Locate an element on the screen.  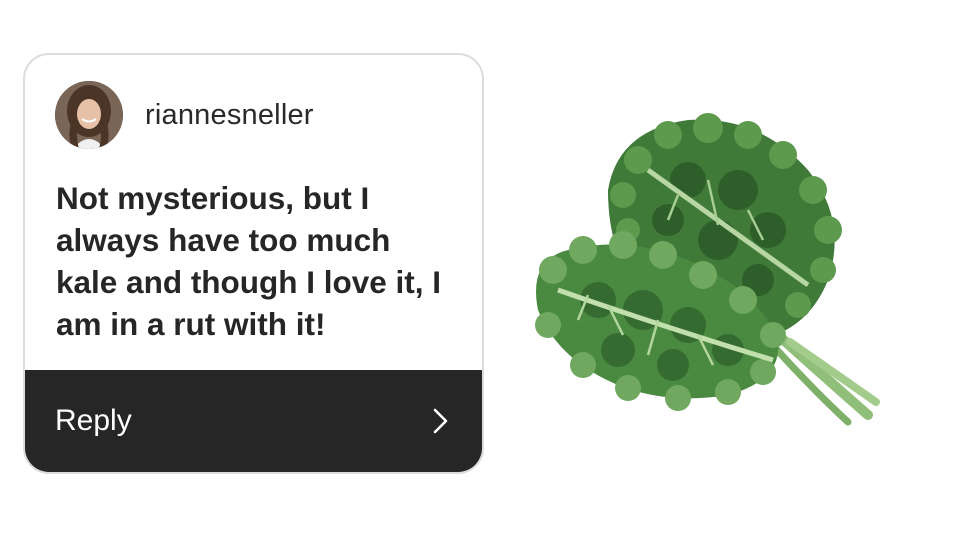
chevron-right-icon is located at coordinates (440, 421).